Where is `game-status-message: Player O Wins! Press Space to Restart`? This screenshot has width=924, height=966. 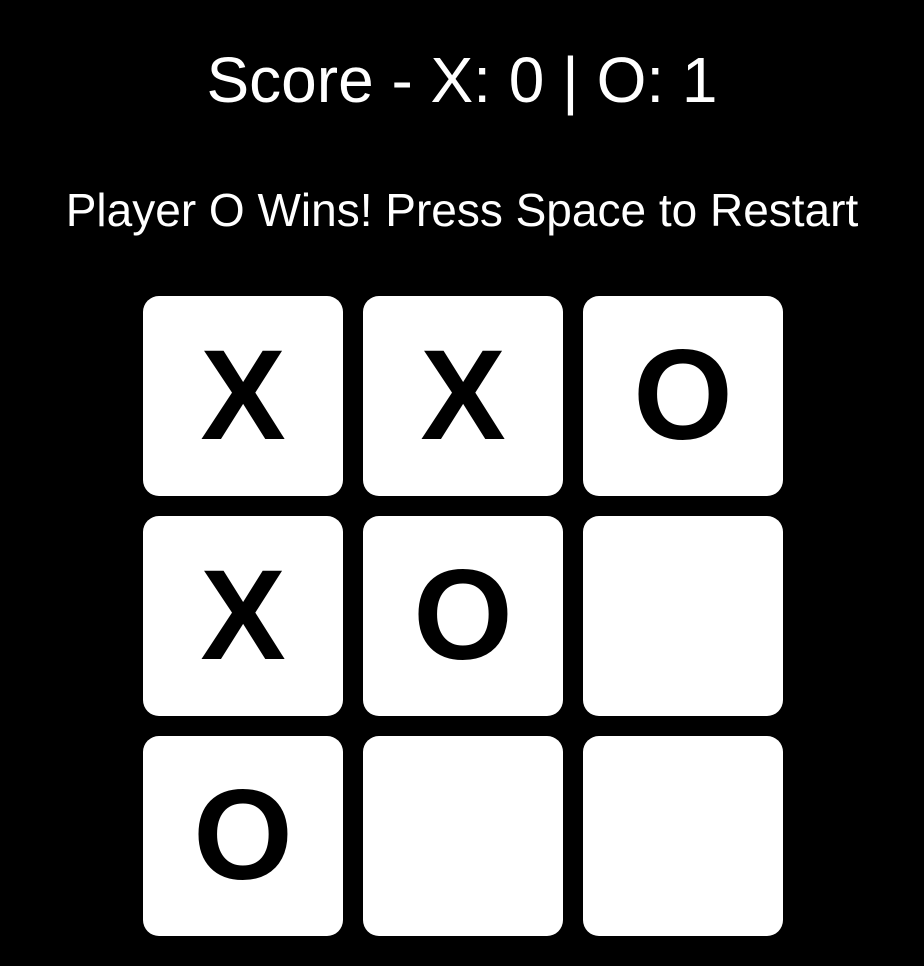
game-status-message: Player O Wins! Press Space to Restart is located at coordinates (462, 210).